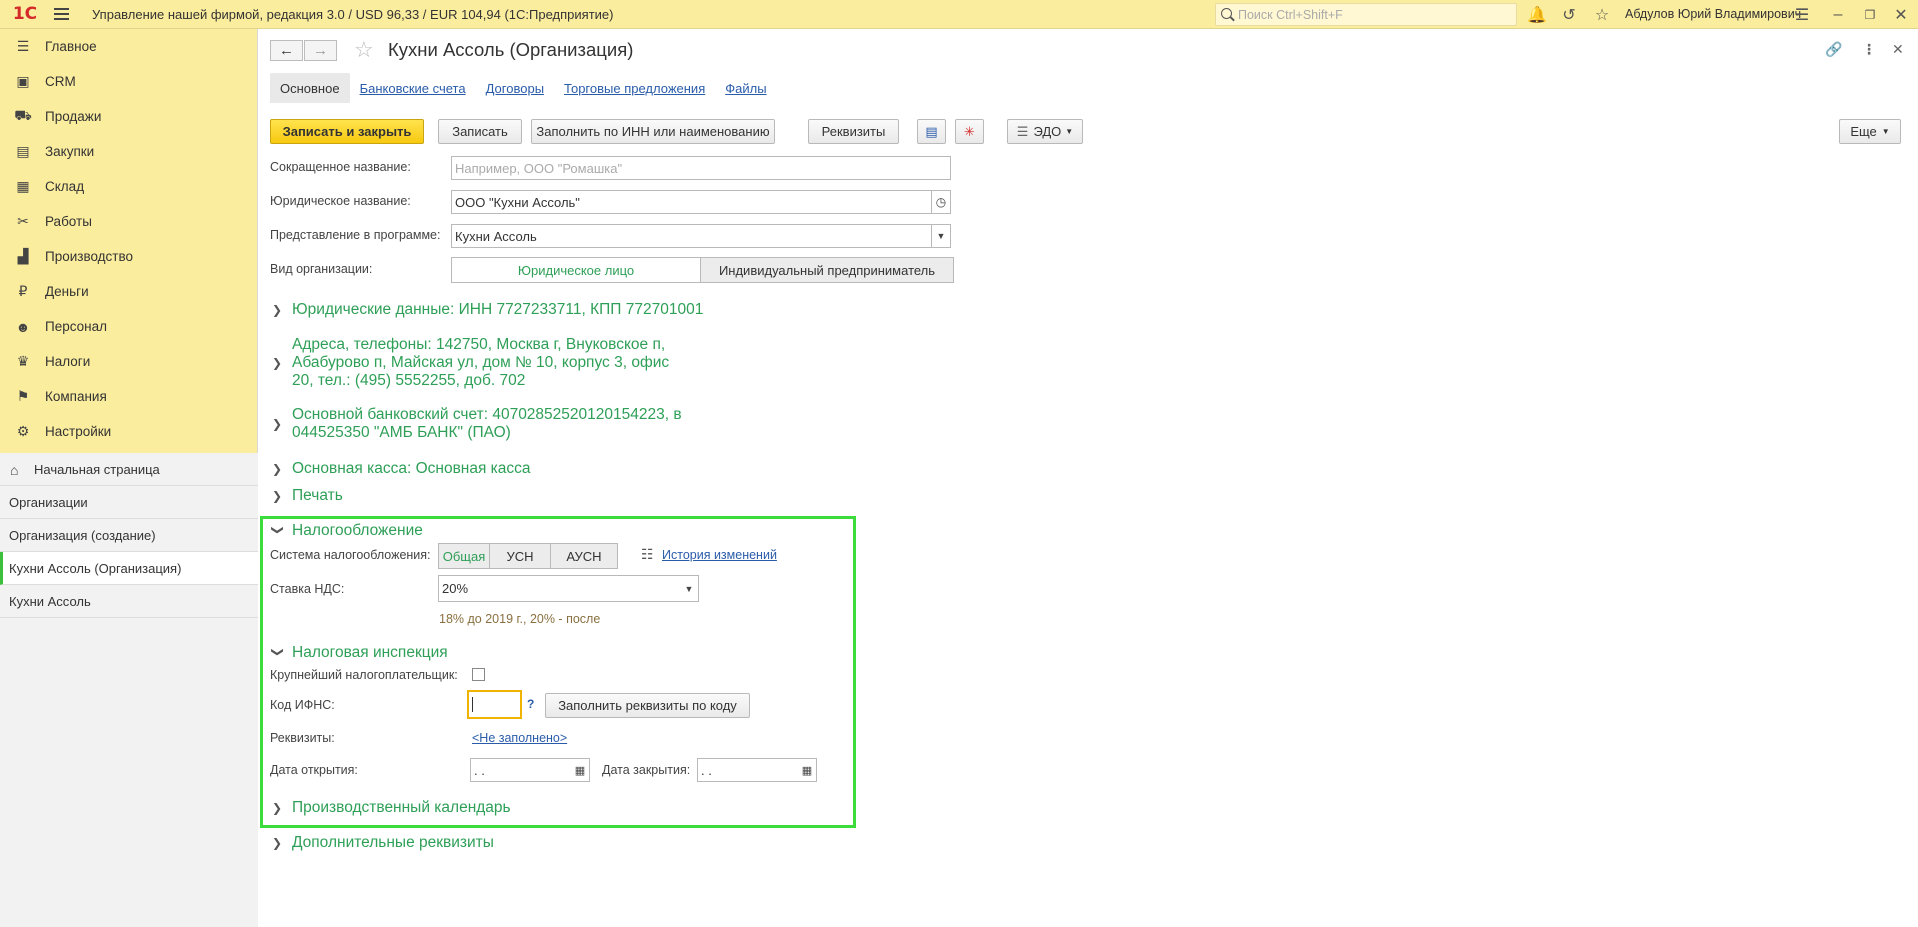  Describe the element at coordinates (23, 326) in the screenshot. I see `people-icon: ☻` at that location.